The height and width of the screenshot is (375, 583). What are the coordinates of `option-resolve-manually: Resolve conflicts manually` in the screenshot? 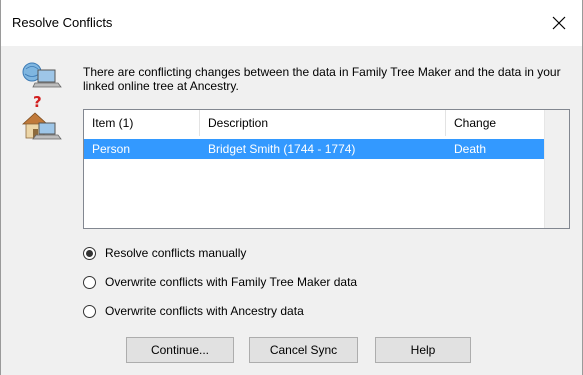 It's located at (164, 253).